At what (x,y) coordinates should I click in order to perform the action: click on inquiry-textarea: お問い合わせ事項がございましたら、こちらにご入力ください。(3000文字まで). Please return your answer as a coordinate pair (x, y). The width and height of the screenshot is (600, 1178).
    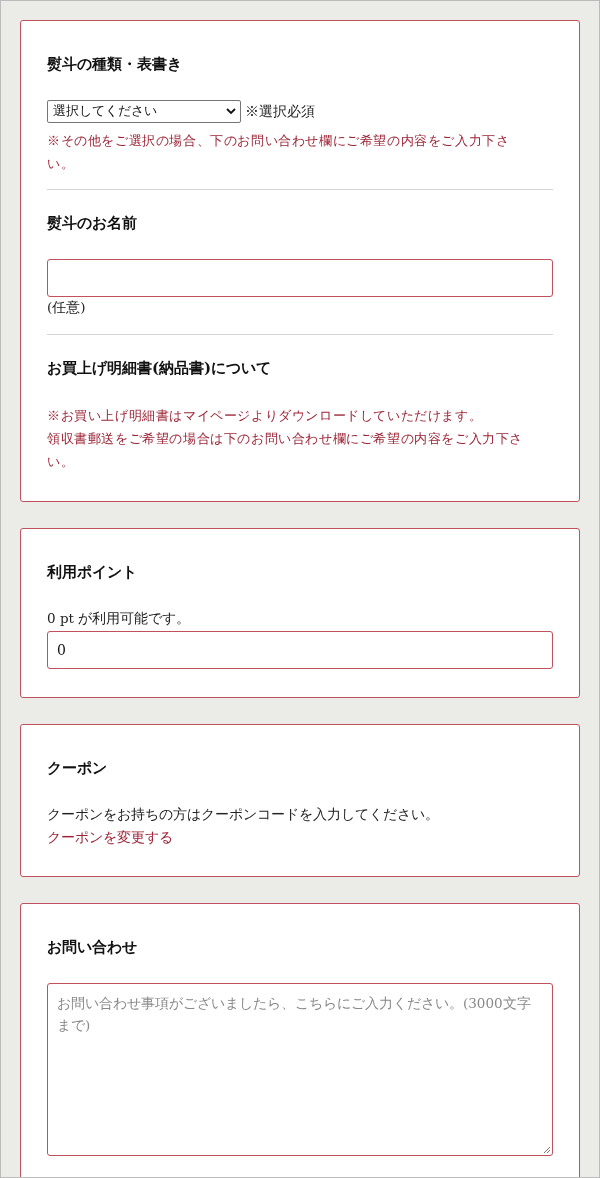
    Looking at the image, I should click on (300, 1069).